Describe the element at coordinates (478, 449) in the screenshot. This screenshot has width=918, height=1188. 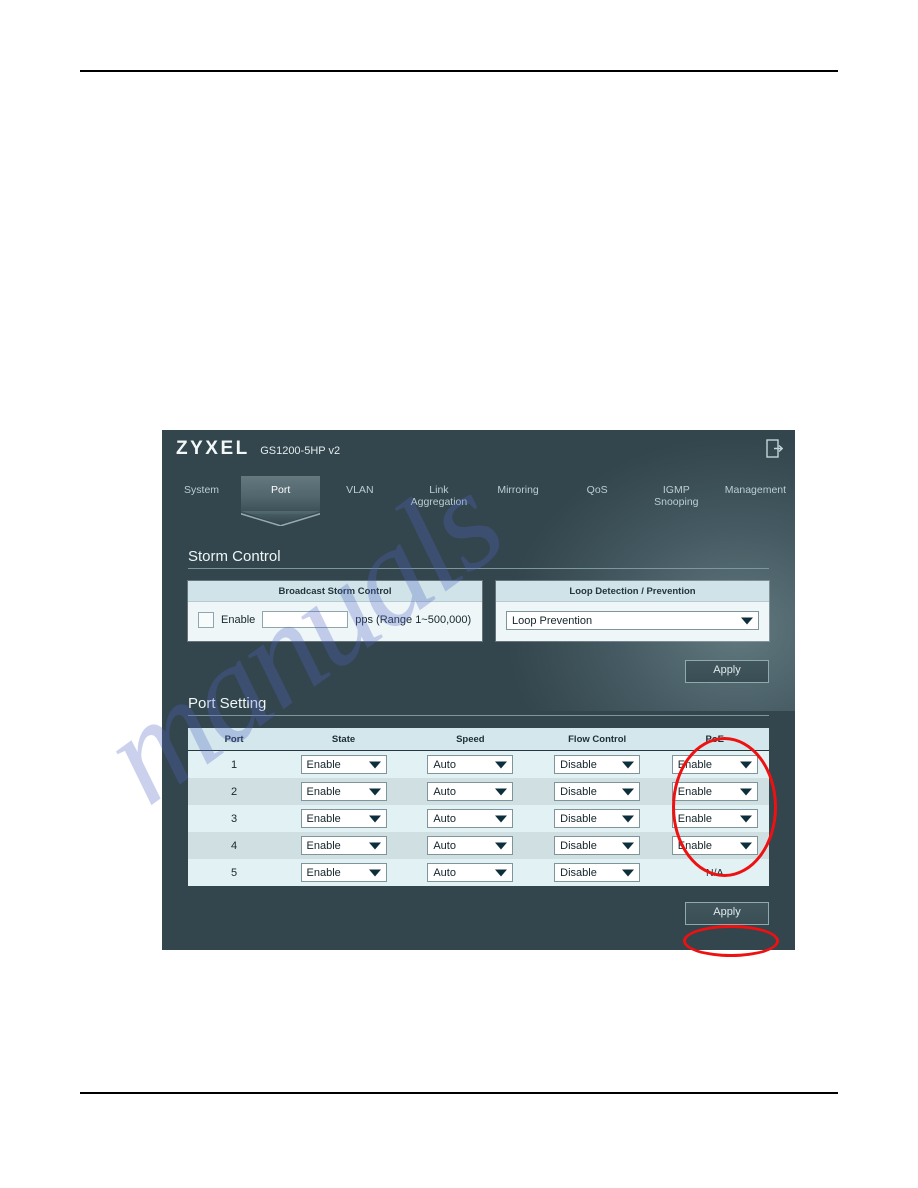
I see `panel-header: ZYXEL GS1200-5HP v2` at that location.